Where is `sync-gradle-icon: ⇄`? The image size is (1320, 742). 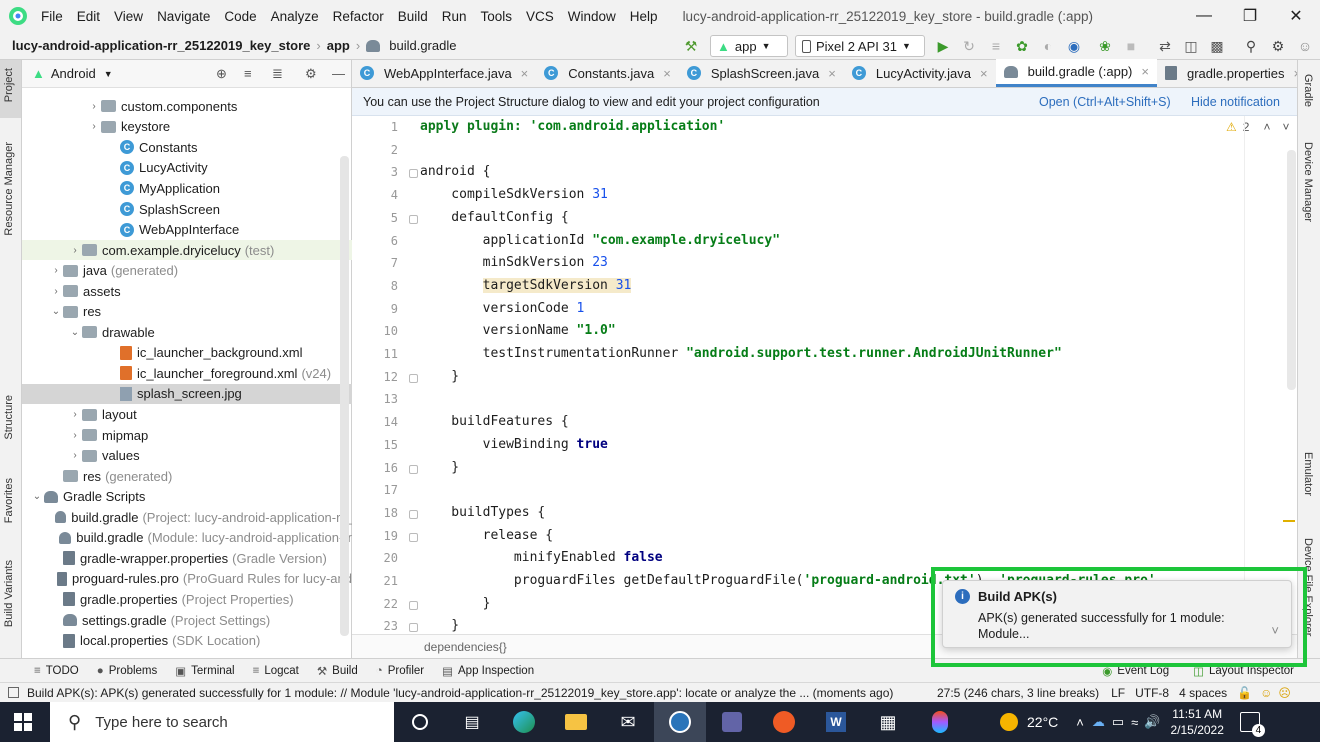
sync-gradle-icon: ⇄ is located at coordinates (1165, 46).